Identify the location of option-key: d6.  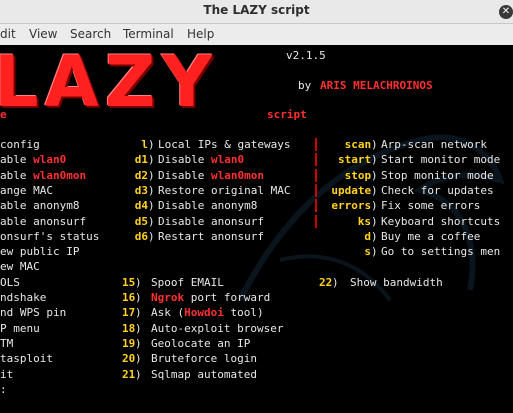
(141, 236).